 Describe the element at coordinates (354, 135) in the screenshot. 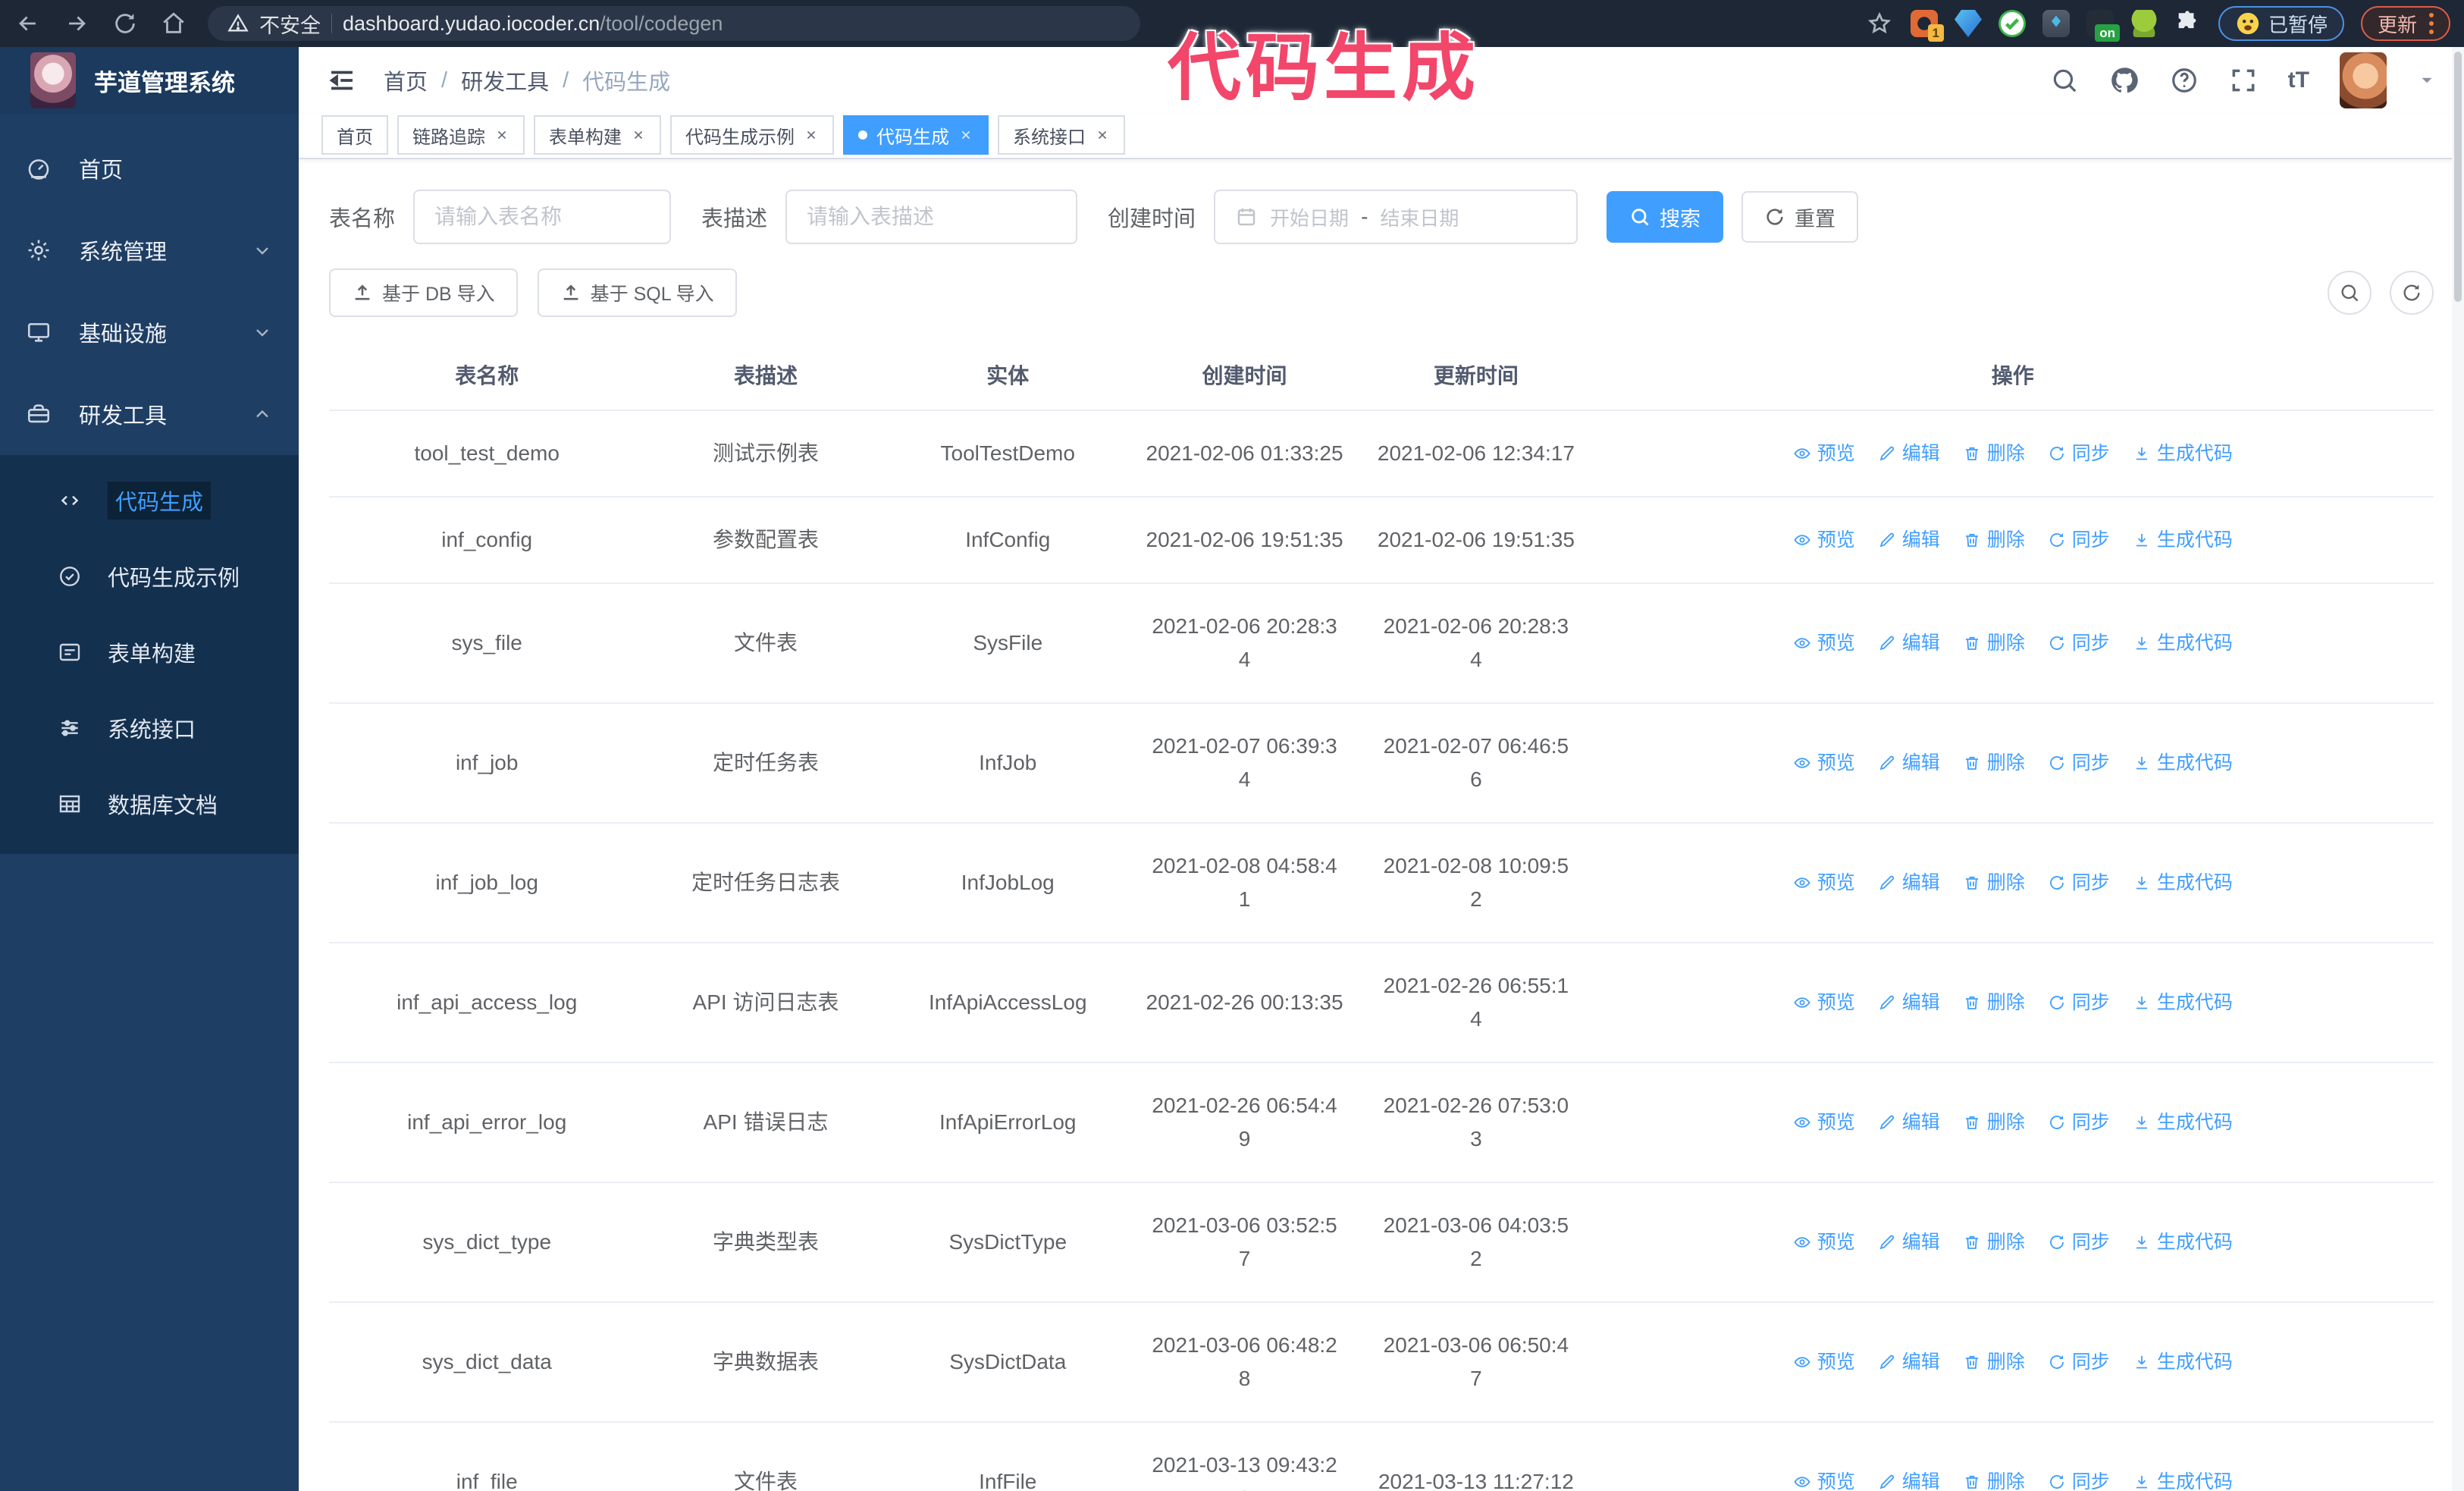

I see `tab-1: 首页` at that location.